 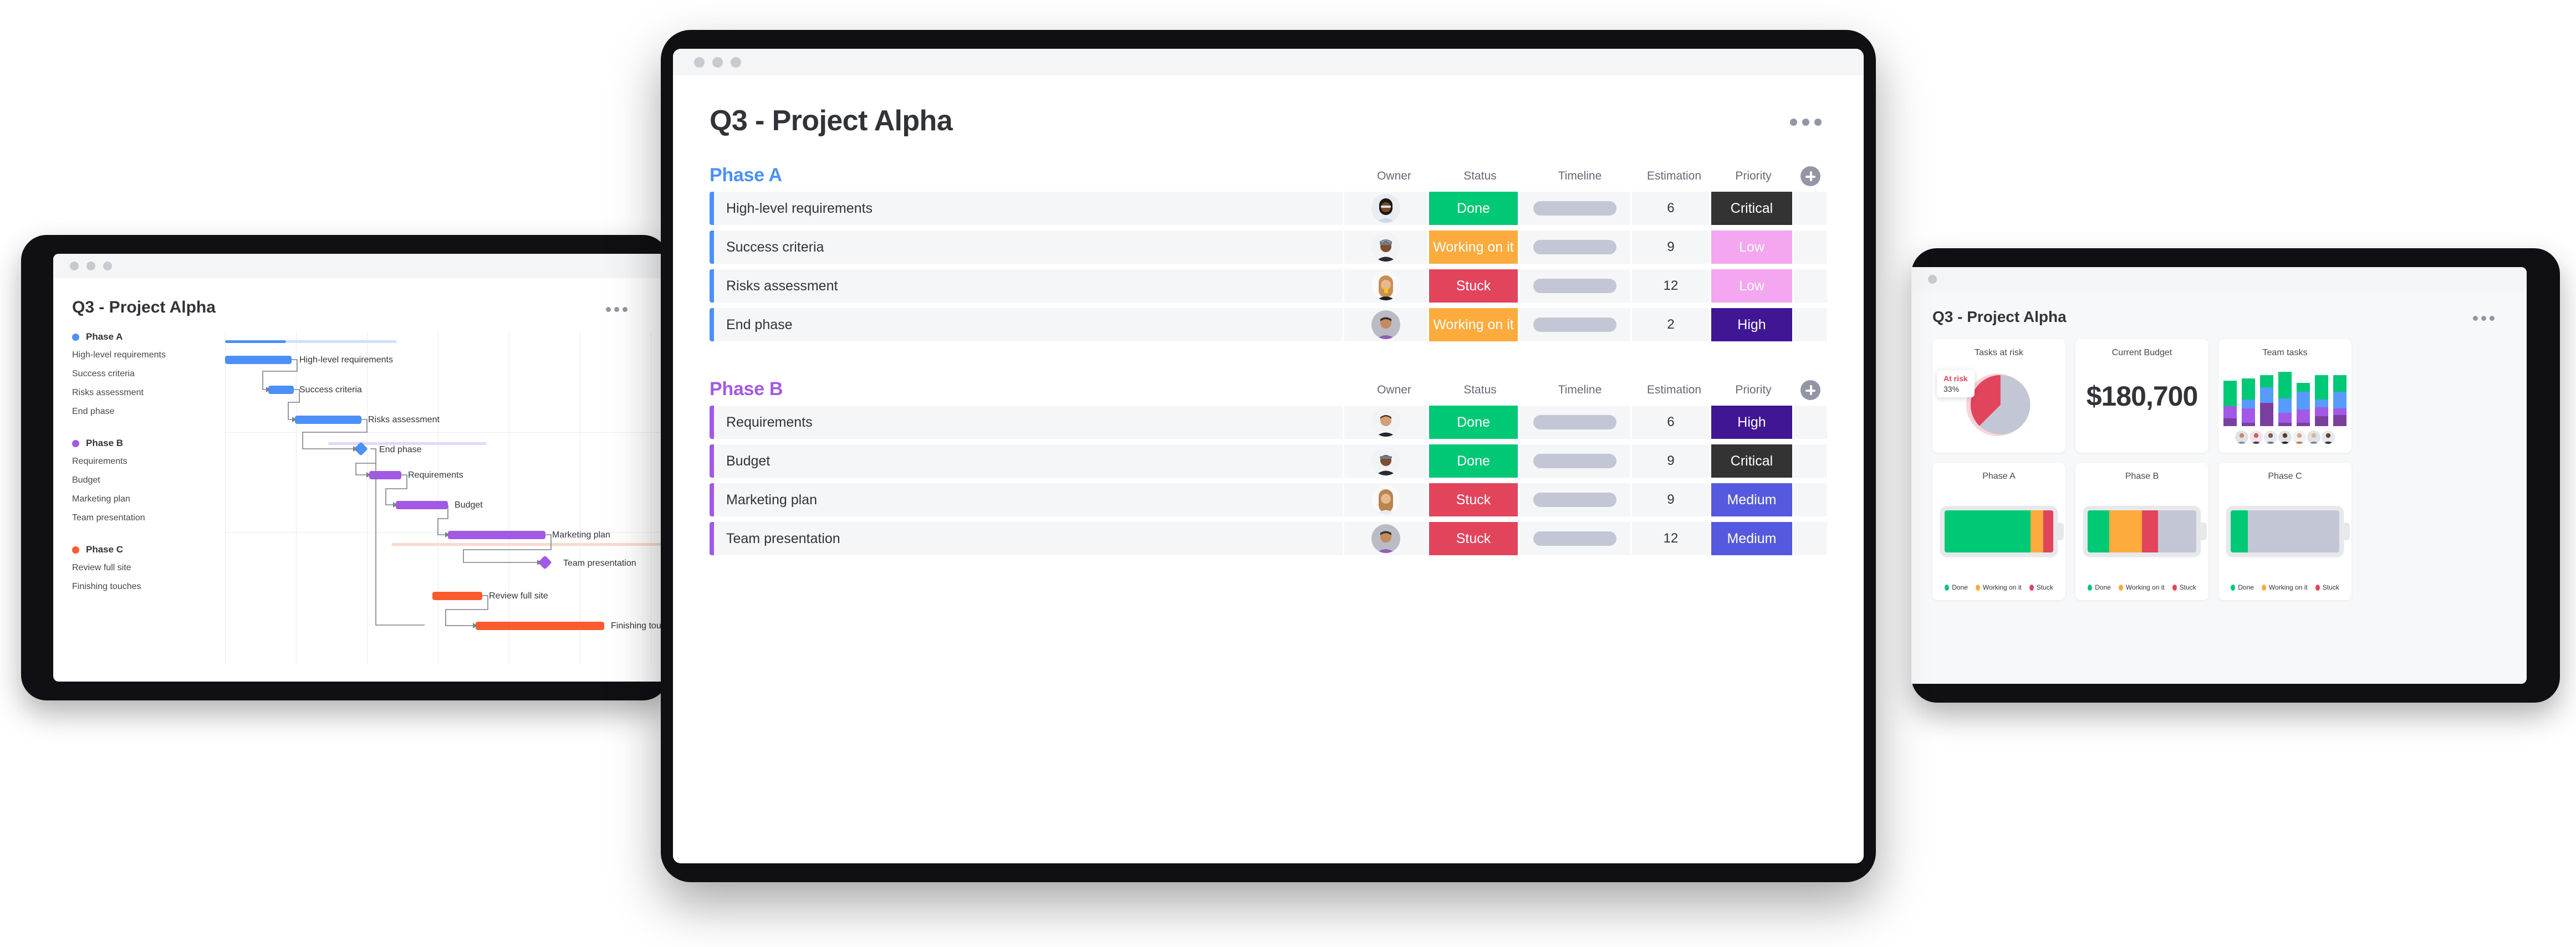 I want to click on table-row: End phase Working on it 2 High, so click(x=1268, y=324).